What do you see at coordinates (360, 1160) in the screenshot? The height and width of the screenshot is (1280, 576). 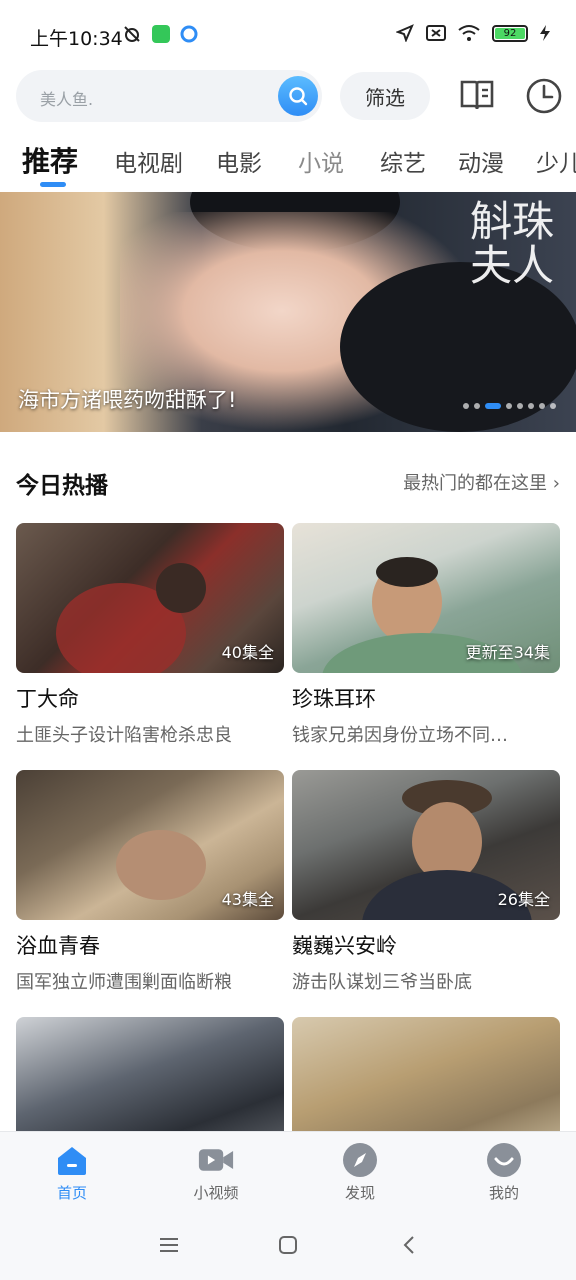 I see `compass-icon` at bounding box center [360, 1160].